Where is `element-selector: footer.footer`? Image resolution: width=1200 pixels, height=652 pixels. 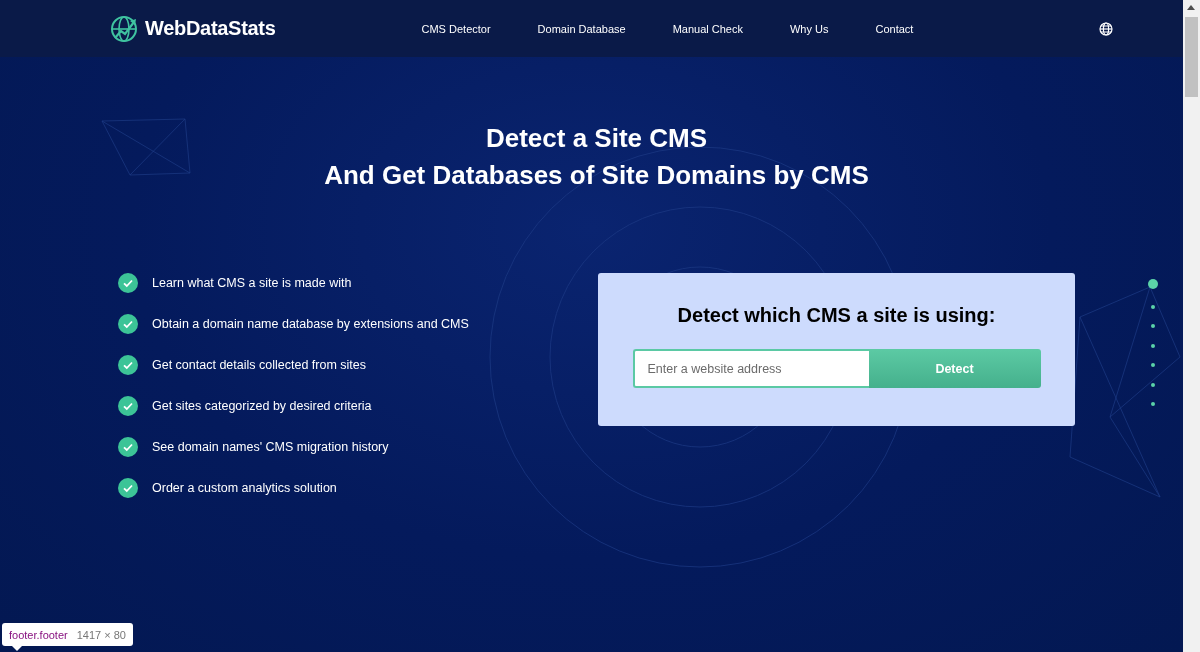
element-selector: footer.footer is located at coordinates (38, 634).